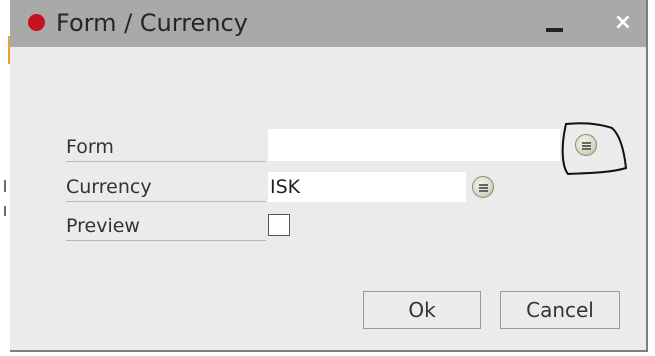 This screenshot has height=356, width=655. Describe the element at coordinates (586, 145) in the screenshot. I see `form-lookup-icon` at that location.